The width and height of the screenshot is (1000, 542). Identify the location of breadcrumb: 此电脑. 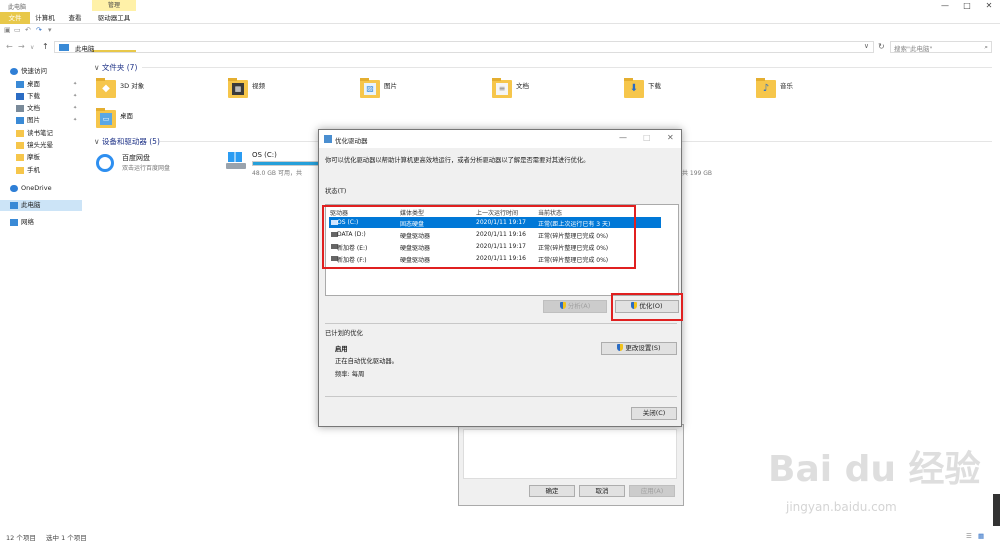
(85, 48).